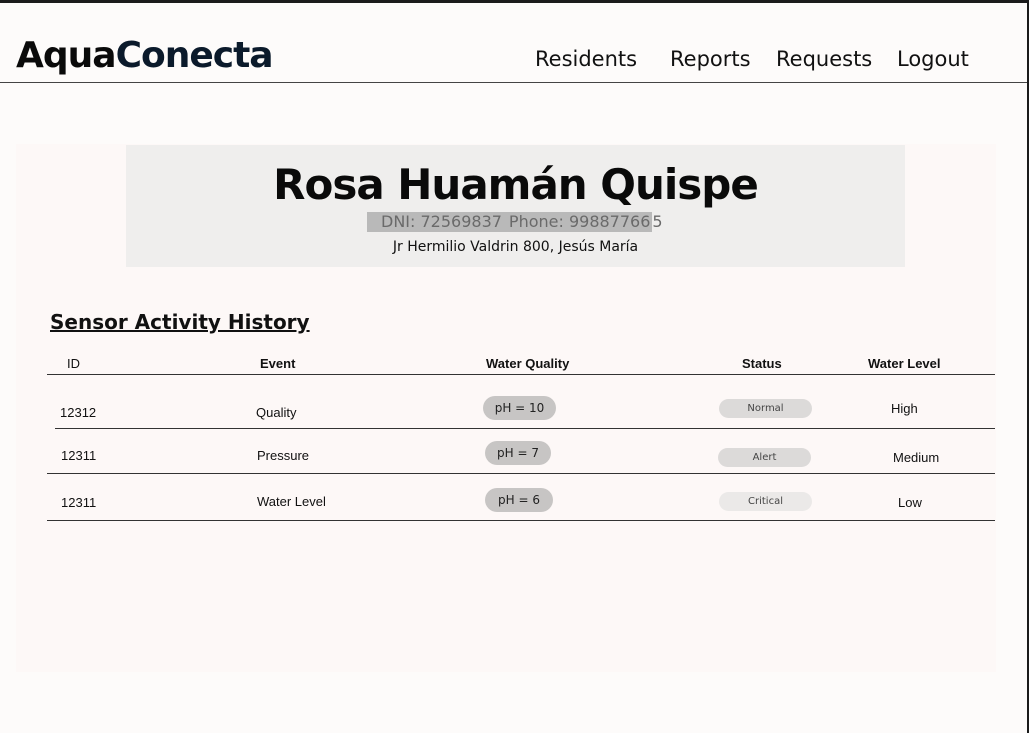 The height and width of the screenshot is (733, 1029). What do you see at coordinates (518, 453) in the screenshot?
I see `row-water-quality-pill: pH = 7` at bounding box center [518, 453].